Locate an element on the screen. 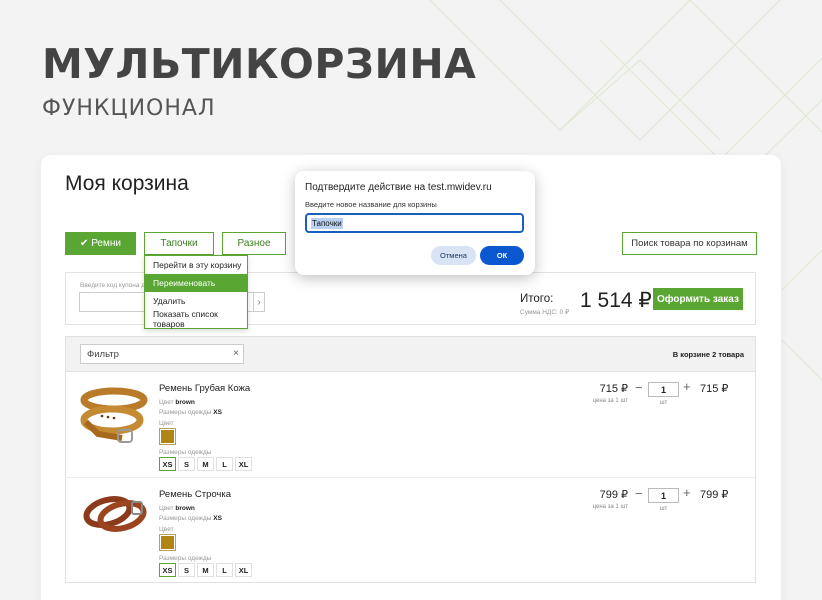 This screenshot has height=600, width=822. belt-rough-leather-image is located at coordinates (114, 415).